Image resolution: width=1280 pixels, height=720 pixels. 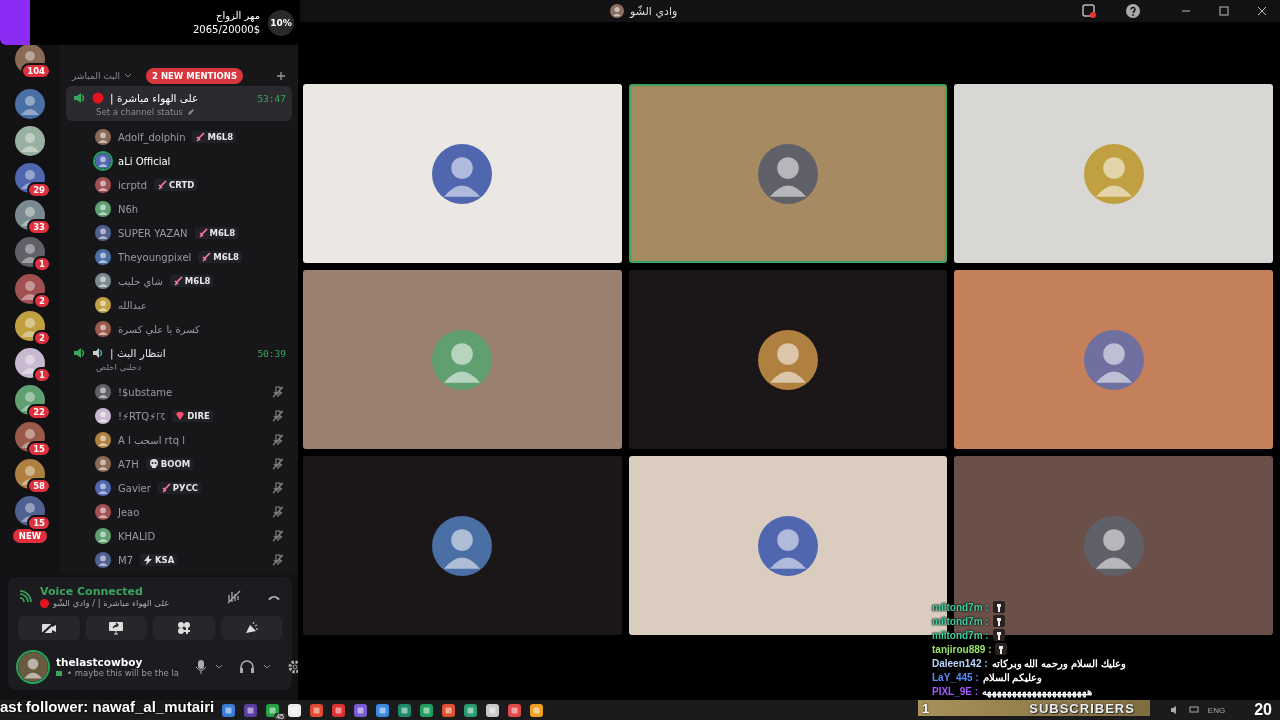 I want to click on unread-badge: 58, so click(x=39, y=486).